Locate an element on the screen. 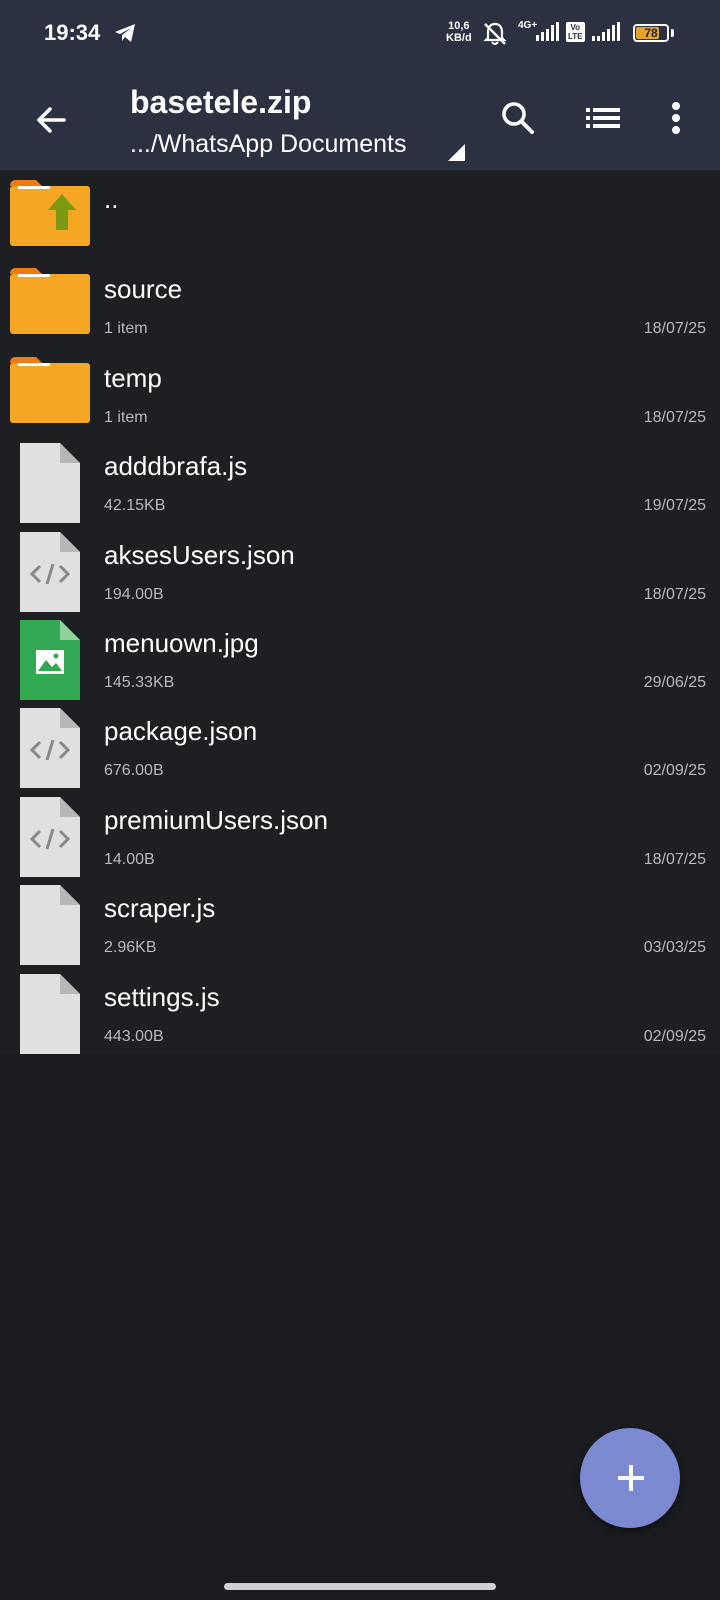 This screenshot has width=720, height=1600. list-view-icon is located at coordinates (603, 118).